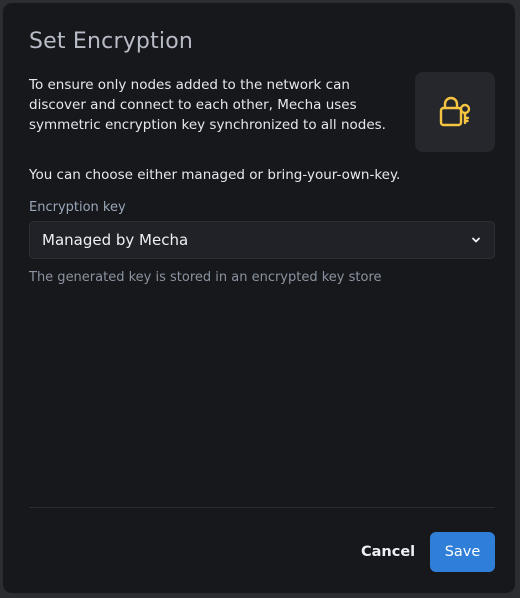  What do you see at coordinates (462, 552) in the screenshot?
I see `save-button: Save` at bounding box center [462, 552].